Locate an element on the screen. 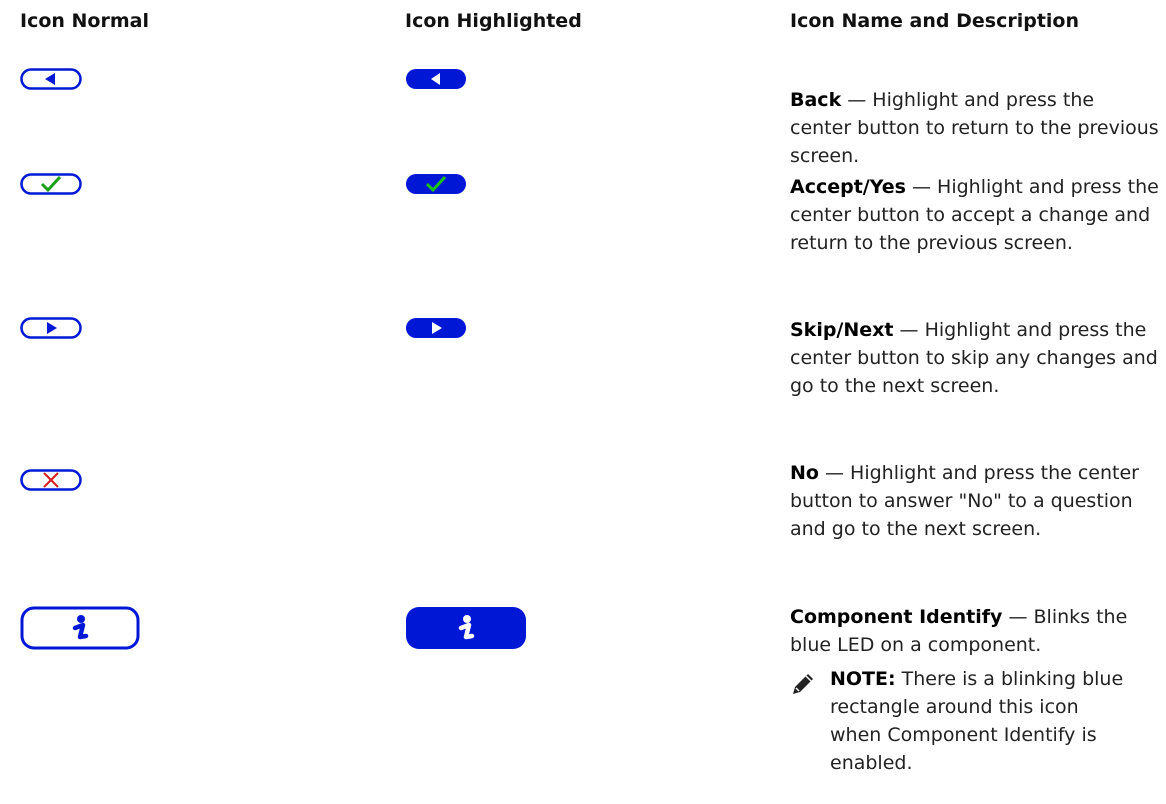 Image resolution: width=1166 pixels, height=804 pixels. checkmark-highlighted-icon is located at coordinates (436, 184).